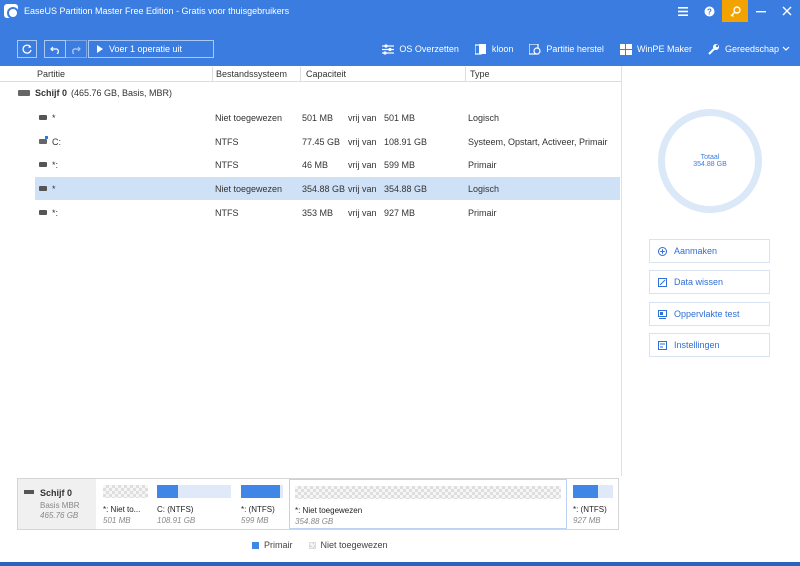 This screenshot has width=800, height=566. I want to click on header-type: Type, so click(480, 74).